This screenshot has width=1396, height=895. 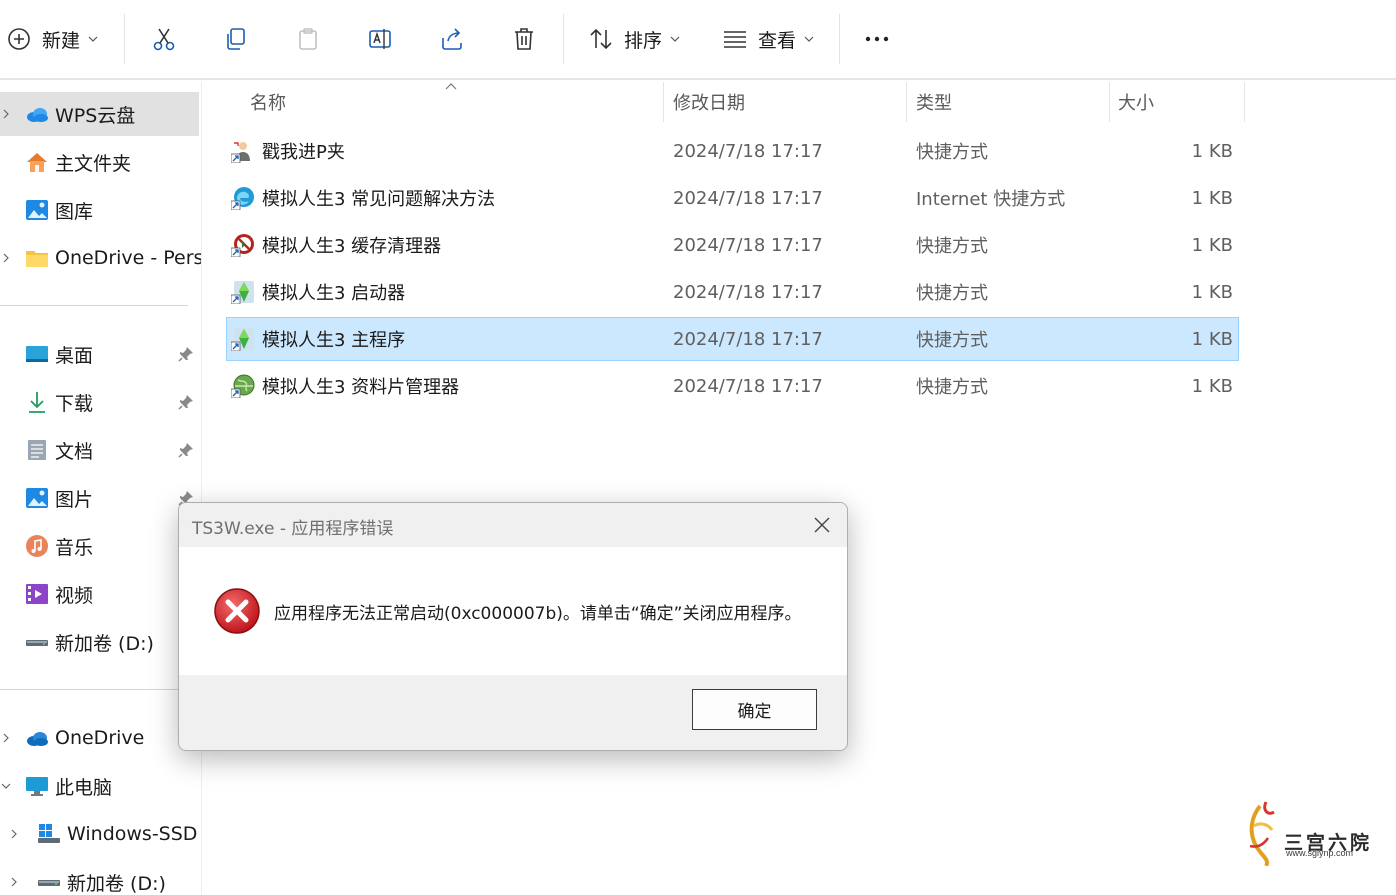 I want to click on folder-icon, so click(x=37, y=259).